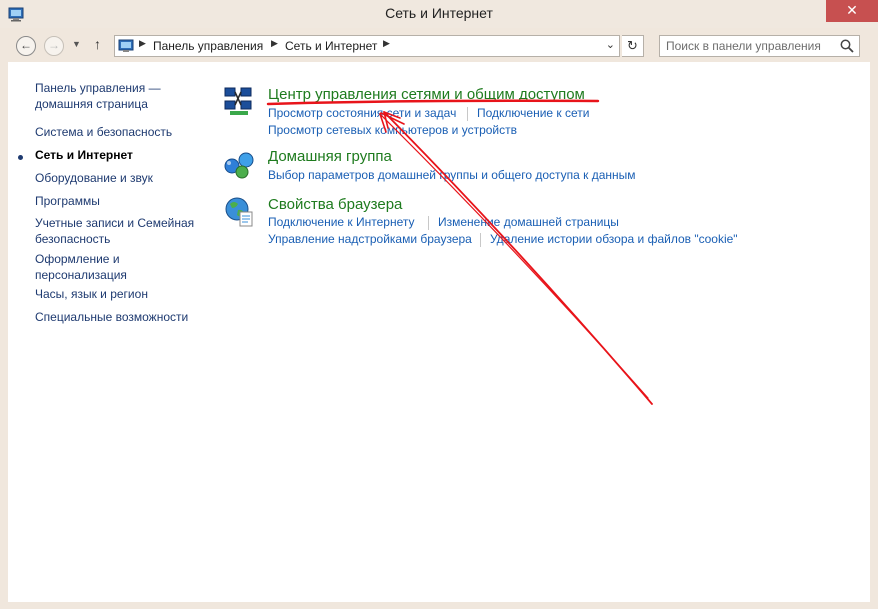 Image resolution: width=878 pixels, height=609 pixels. What do you see at coordinates (126, 45) in the screenshot?
I see `control-panel-icon` at bounding box center [126, 45].